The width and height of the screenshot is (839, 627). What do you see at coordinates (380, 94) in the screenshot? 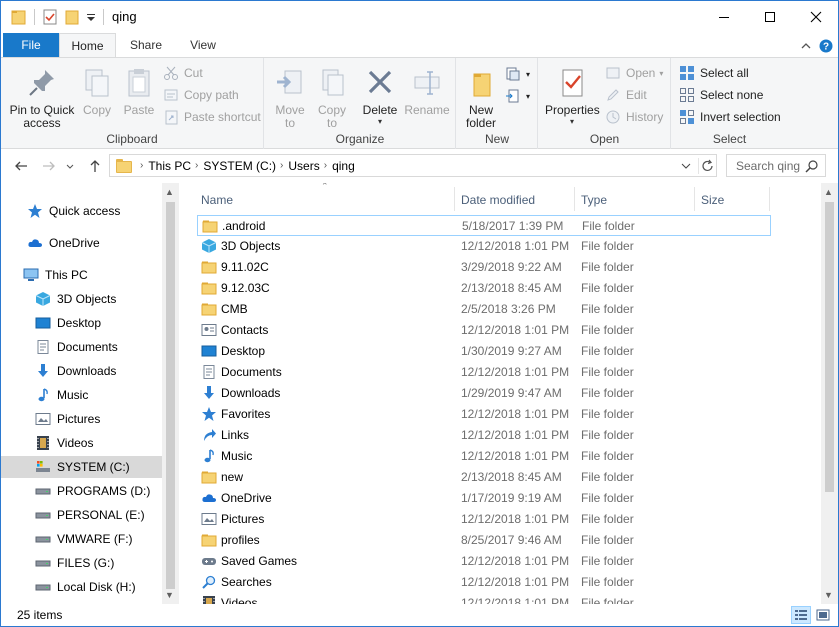
I see `delete-button: Delete ▾` at bounding box center [380, 94].